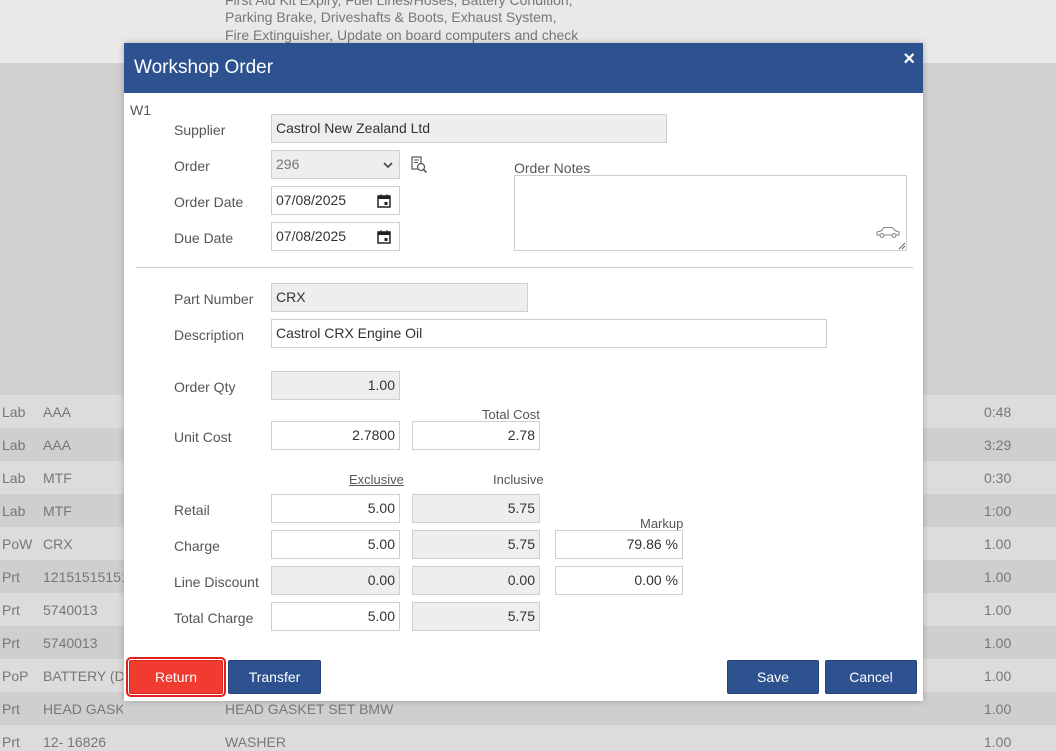  Describe the element at coordinates (902, 246) in the screenshot. I see `resize-handle-icon` at that location.